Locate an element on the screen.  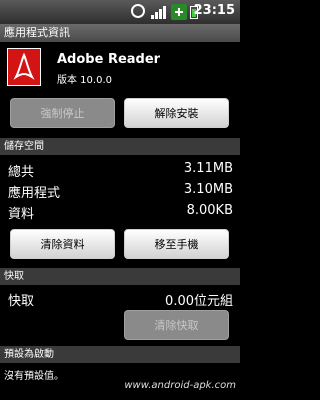
page-title: 應用程式資訊 is located at coordinates (120, 33).